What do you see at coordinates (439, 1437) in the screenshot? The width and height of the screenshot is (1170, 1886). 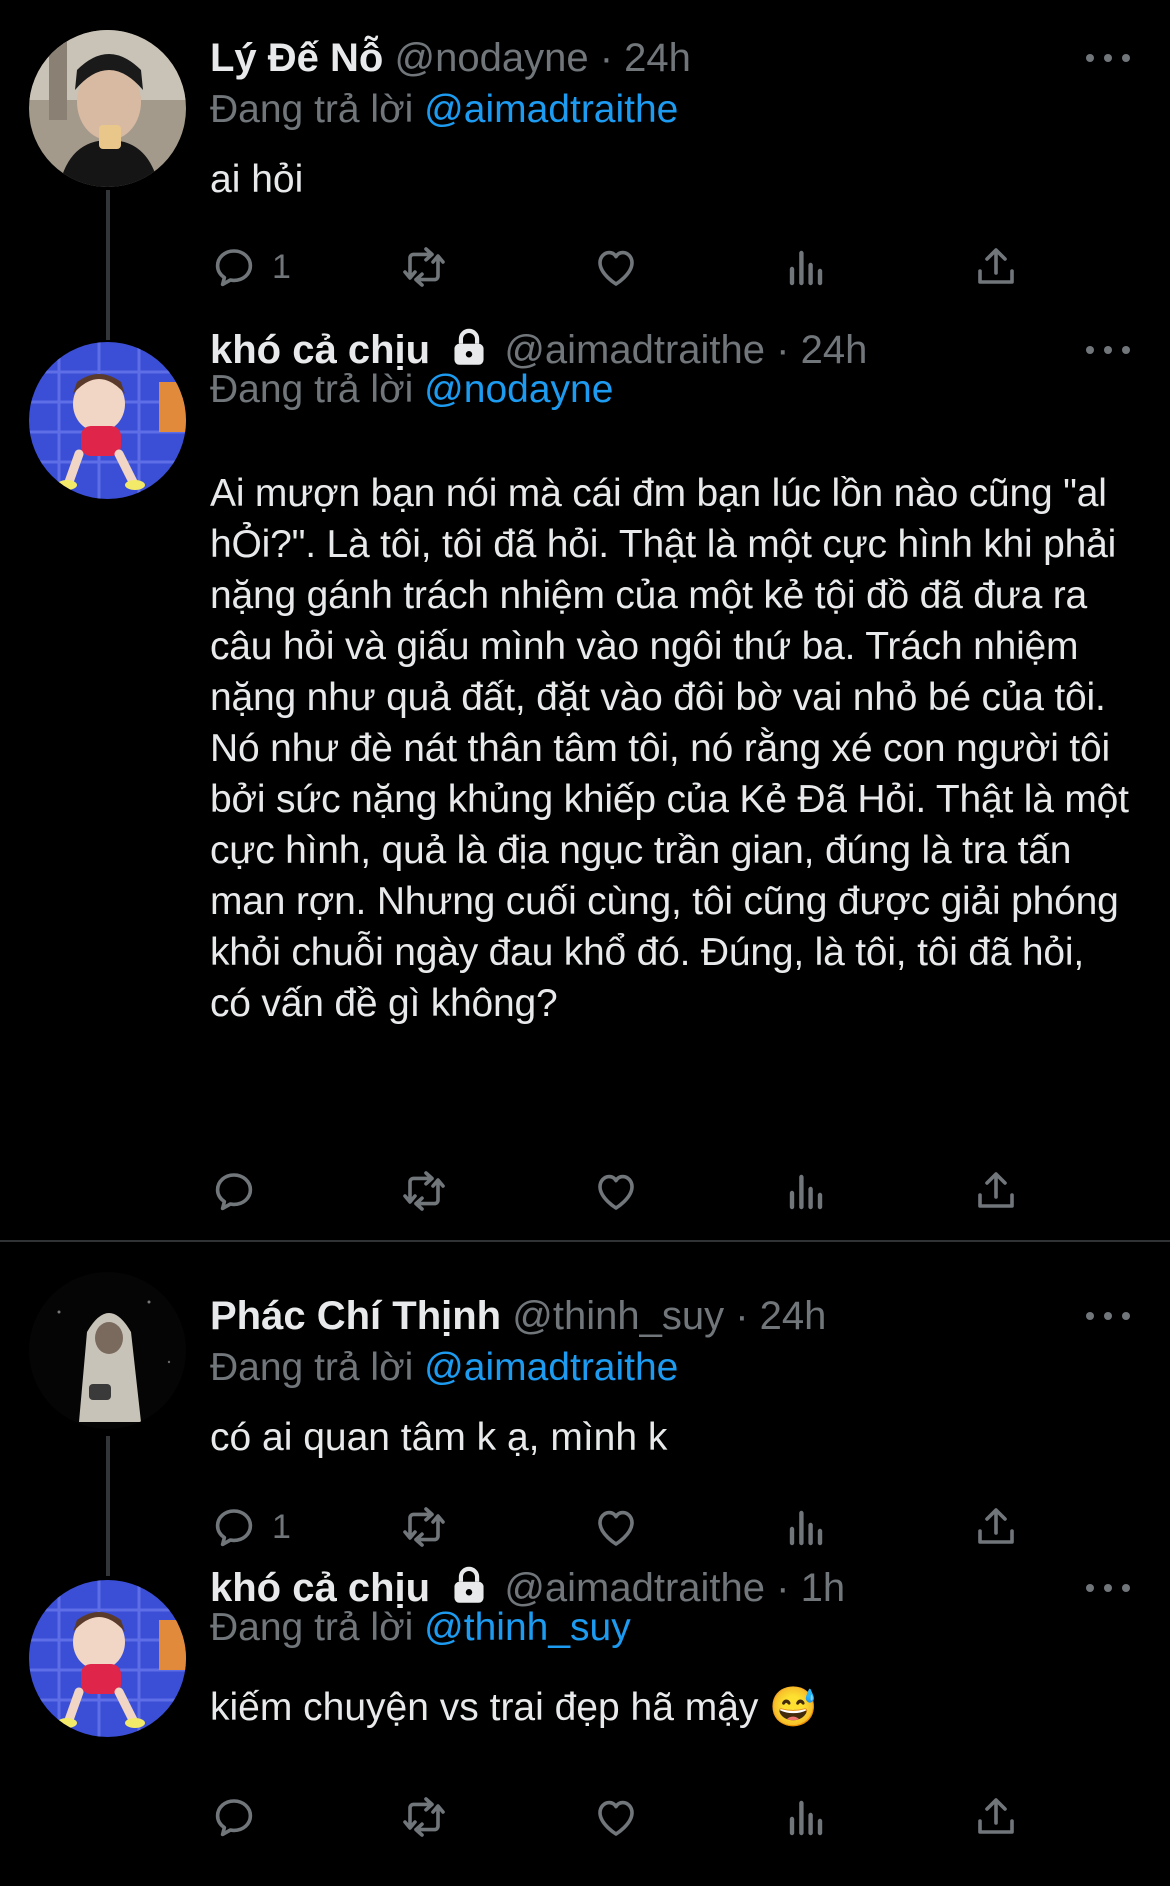 I see `tweet-text: có ai quan tâm k ạ, mình k` at bounding box center [439, 1437].